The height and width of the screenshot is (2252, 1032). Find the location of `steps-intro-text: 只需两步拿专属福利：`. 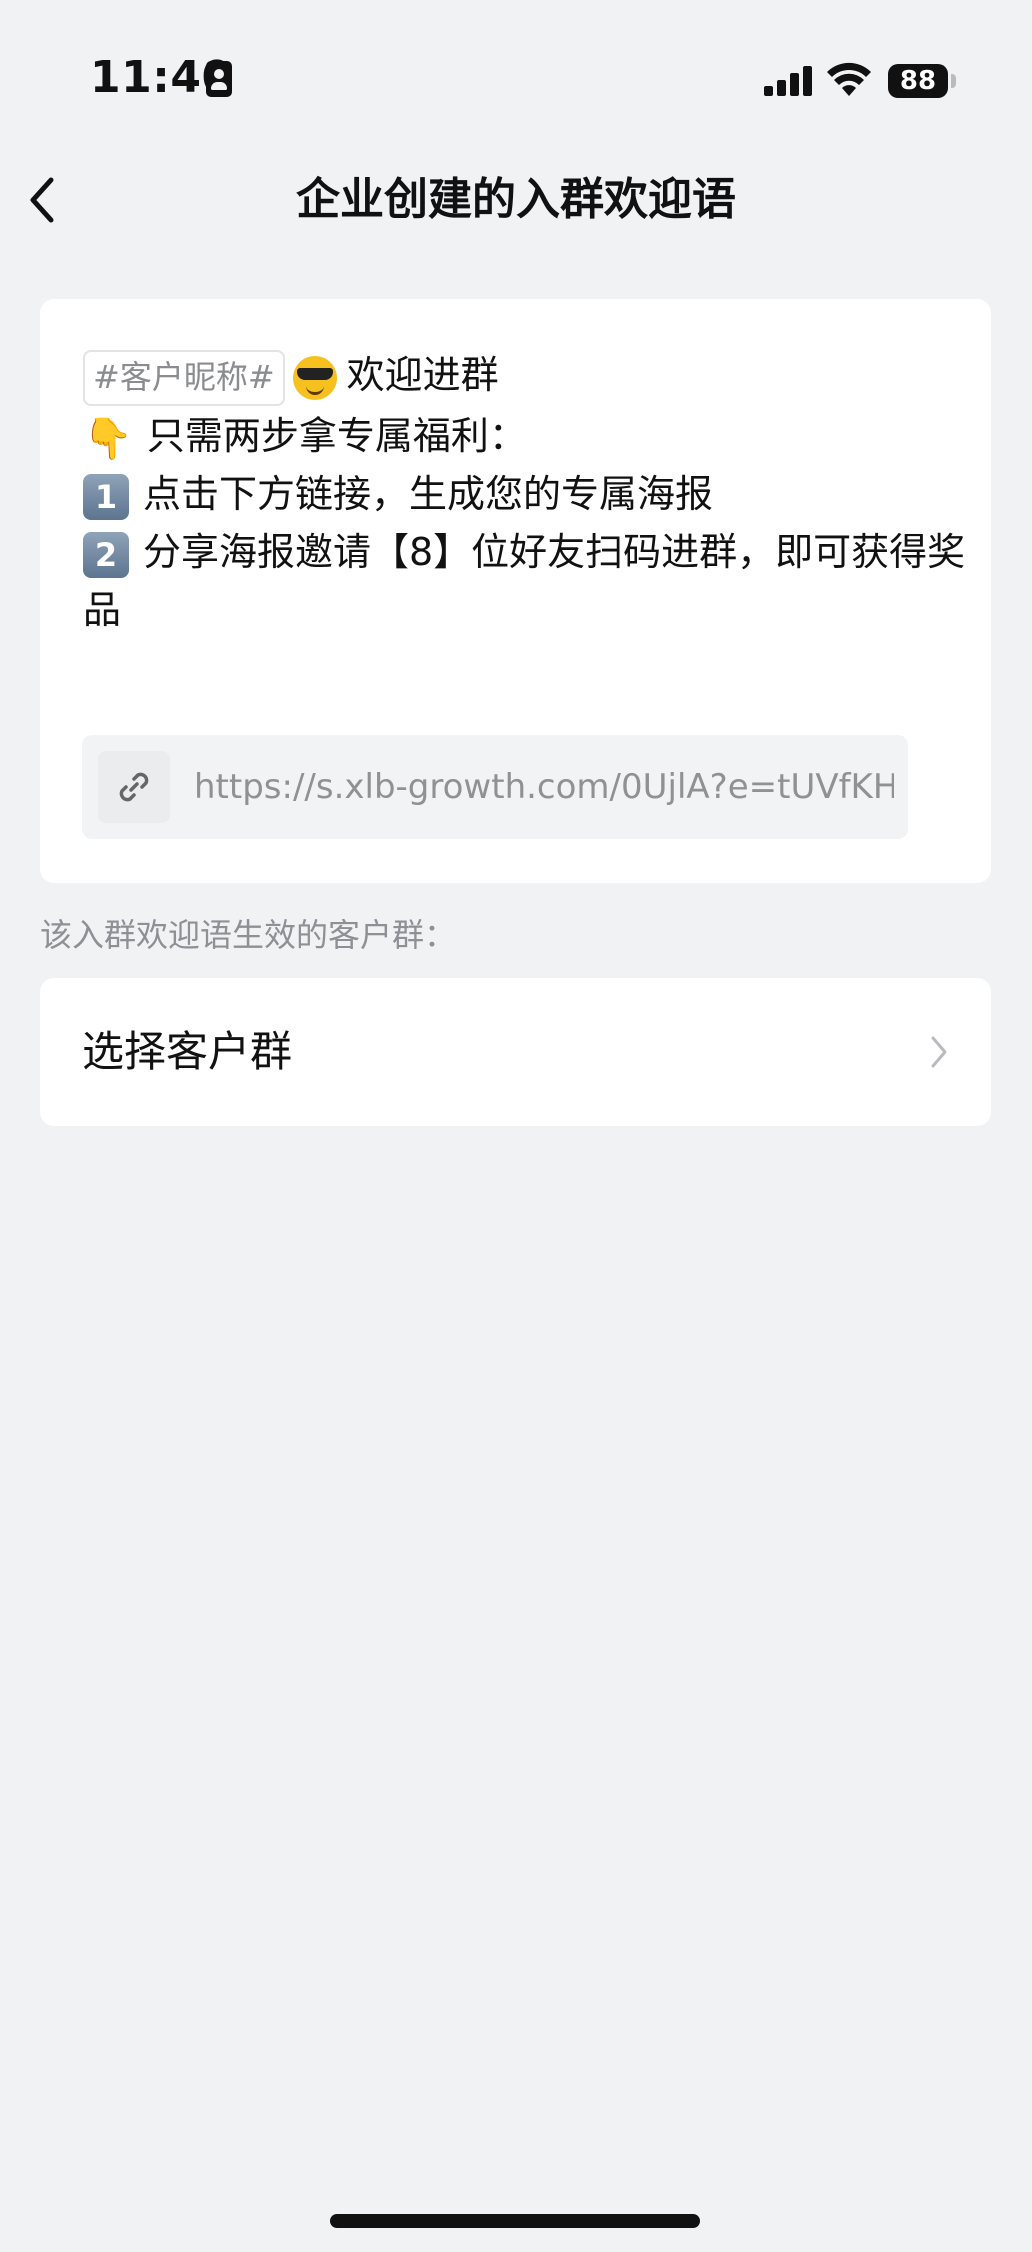

steps-intro-text: 只需两步拿专属福利： is located at coordinates (336, 436).